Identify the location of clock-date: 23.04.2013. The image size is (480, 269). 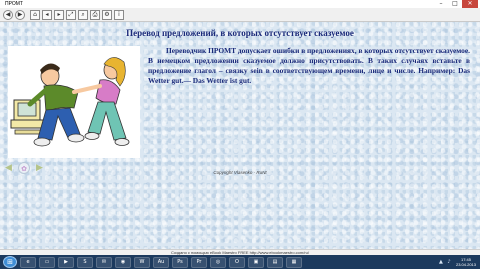
(465, 264).